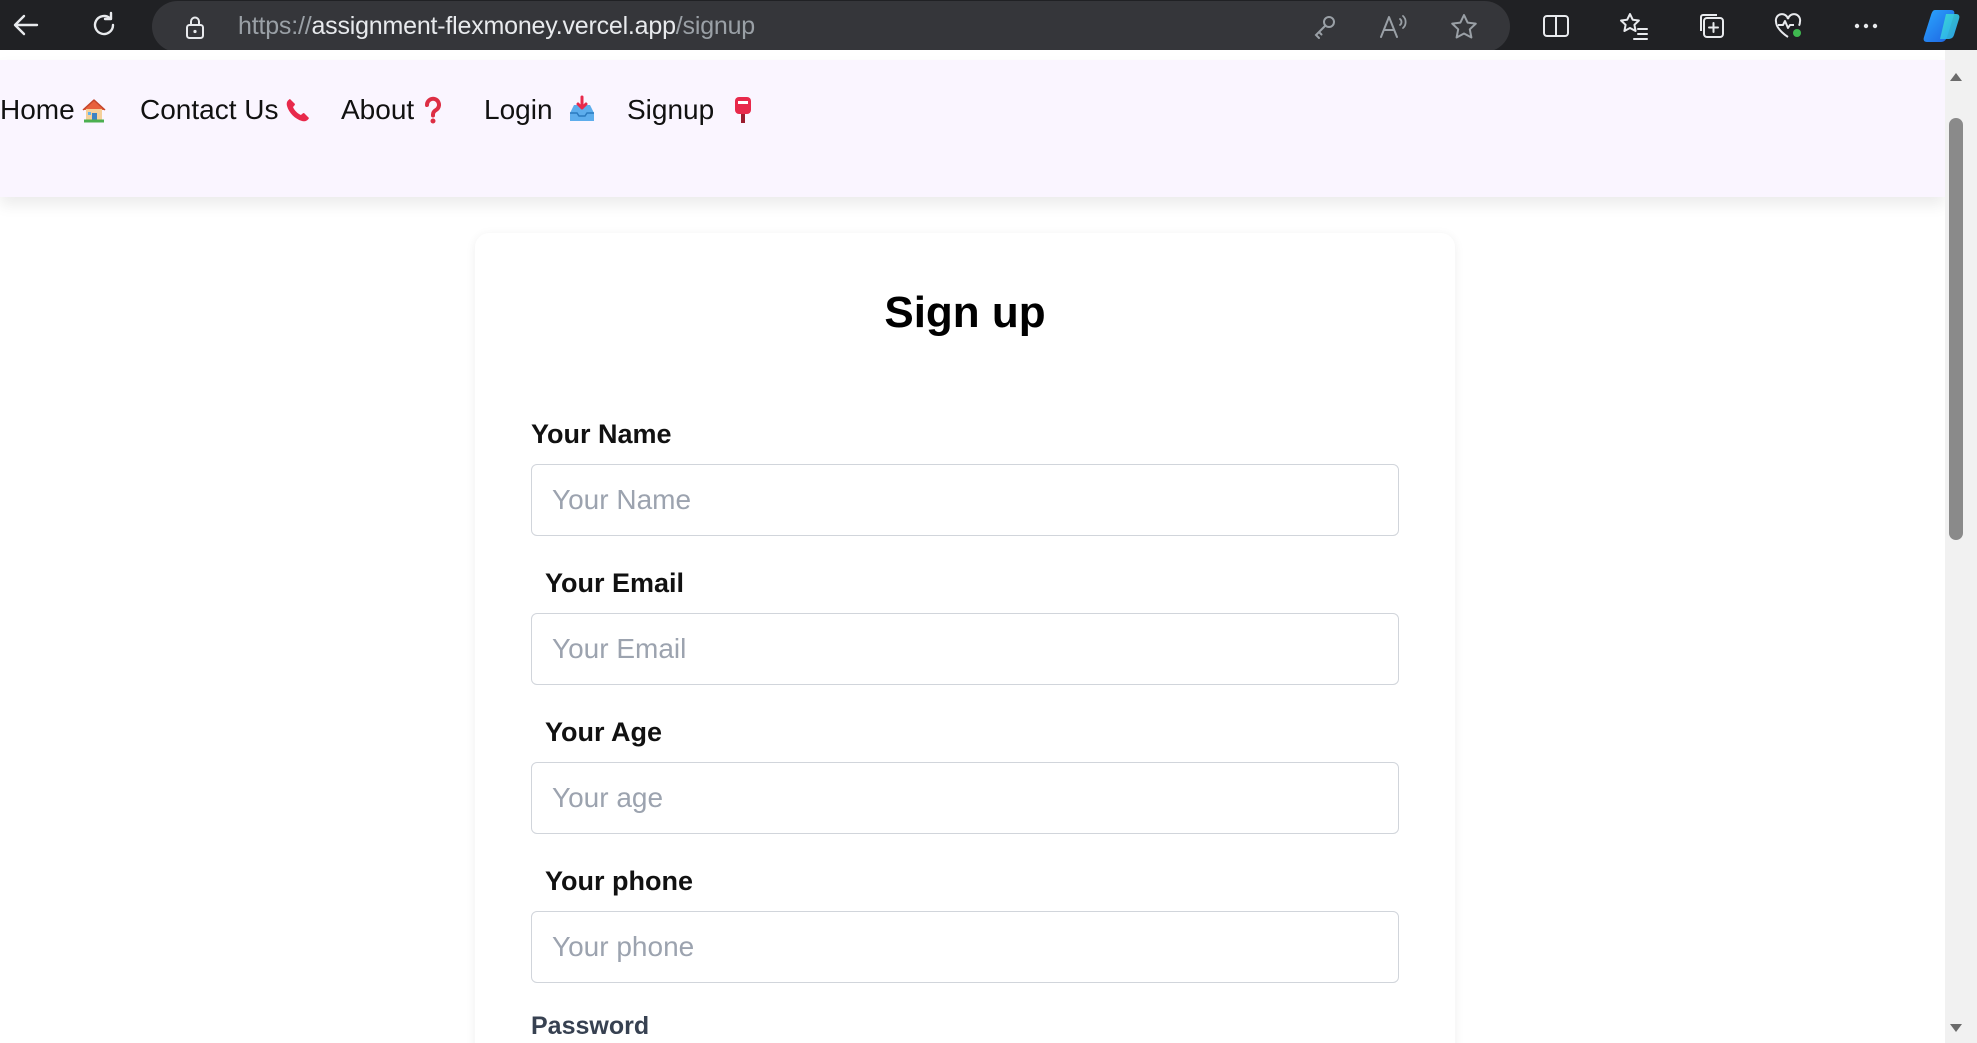 This screenshot has height=1043, width=1977. I want to click on nav-link-about: About, so click(394, 110).